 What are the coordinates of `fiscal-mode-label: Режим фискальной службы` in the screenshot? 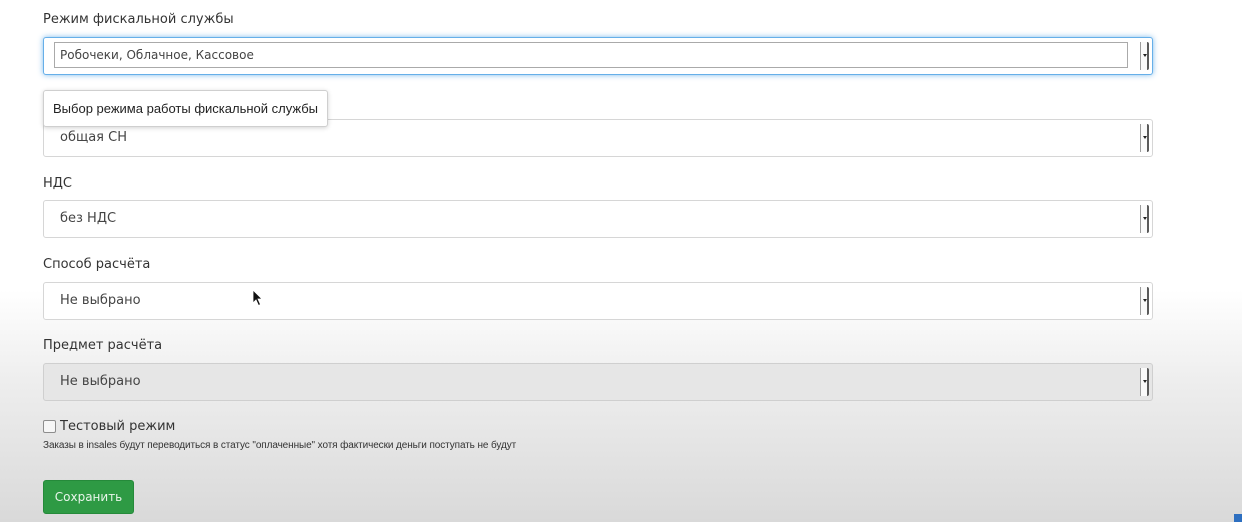 It's located at (138, 19).